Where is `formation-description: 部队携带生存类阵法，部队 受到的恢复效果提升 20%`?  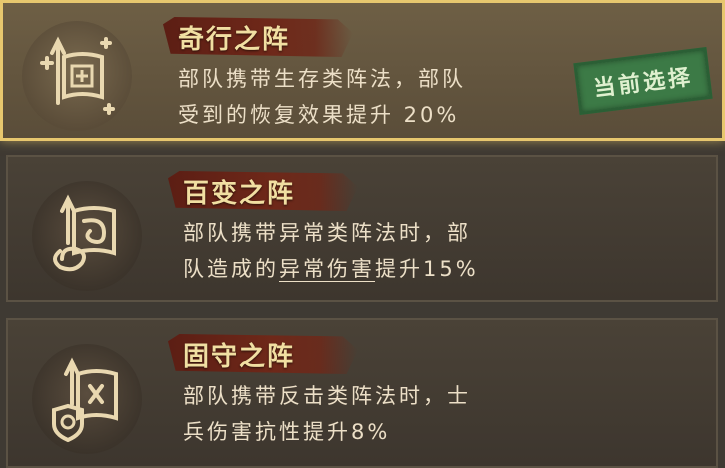 formation-description: 部队携带生存类阵法，部队 受到的恢复效果提升 20% is located at coordinates (378, 97).